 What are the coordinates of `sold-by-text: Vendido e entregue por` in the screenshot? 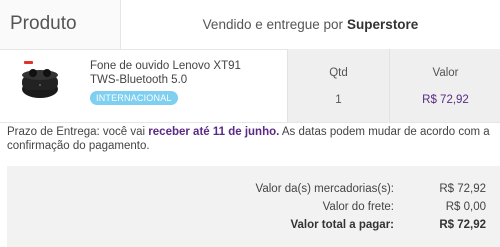 It's located at (273, 24).